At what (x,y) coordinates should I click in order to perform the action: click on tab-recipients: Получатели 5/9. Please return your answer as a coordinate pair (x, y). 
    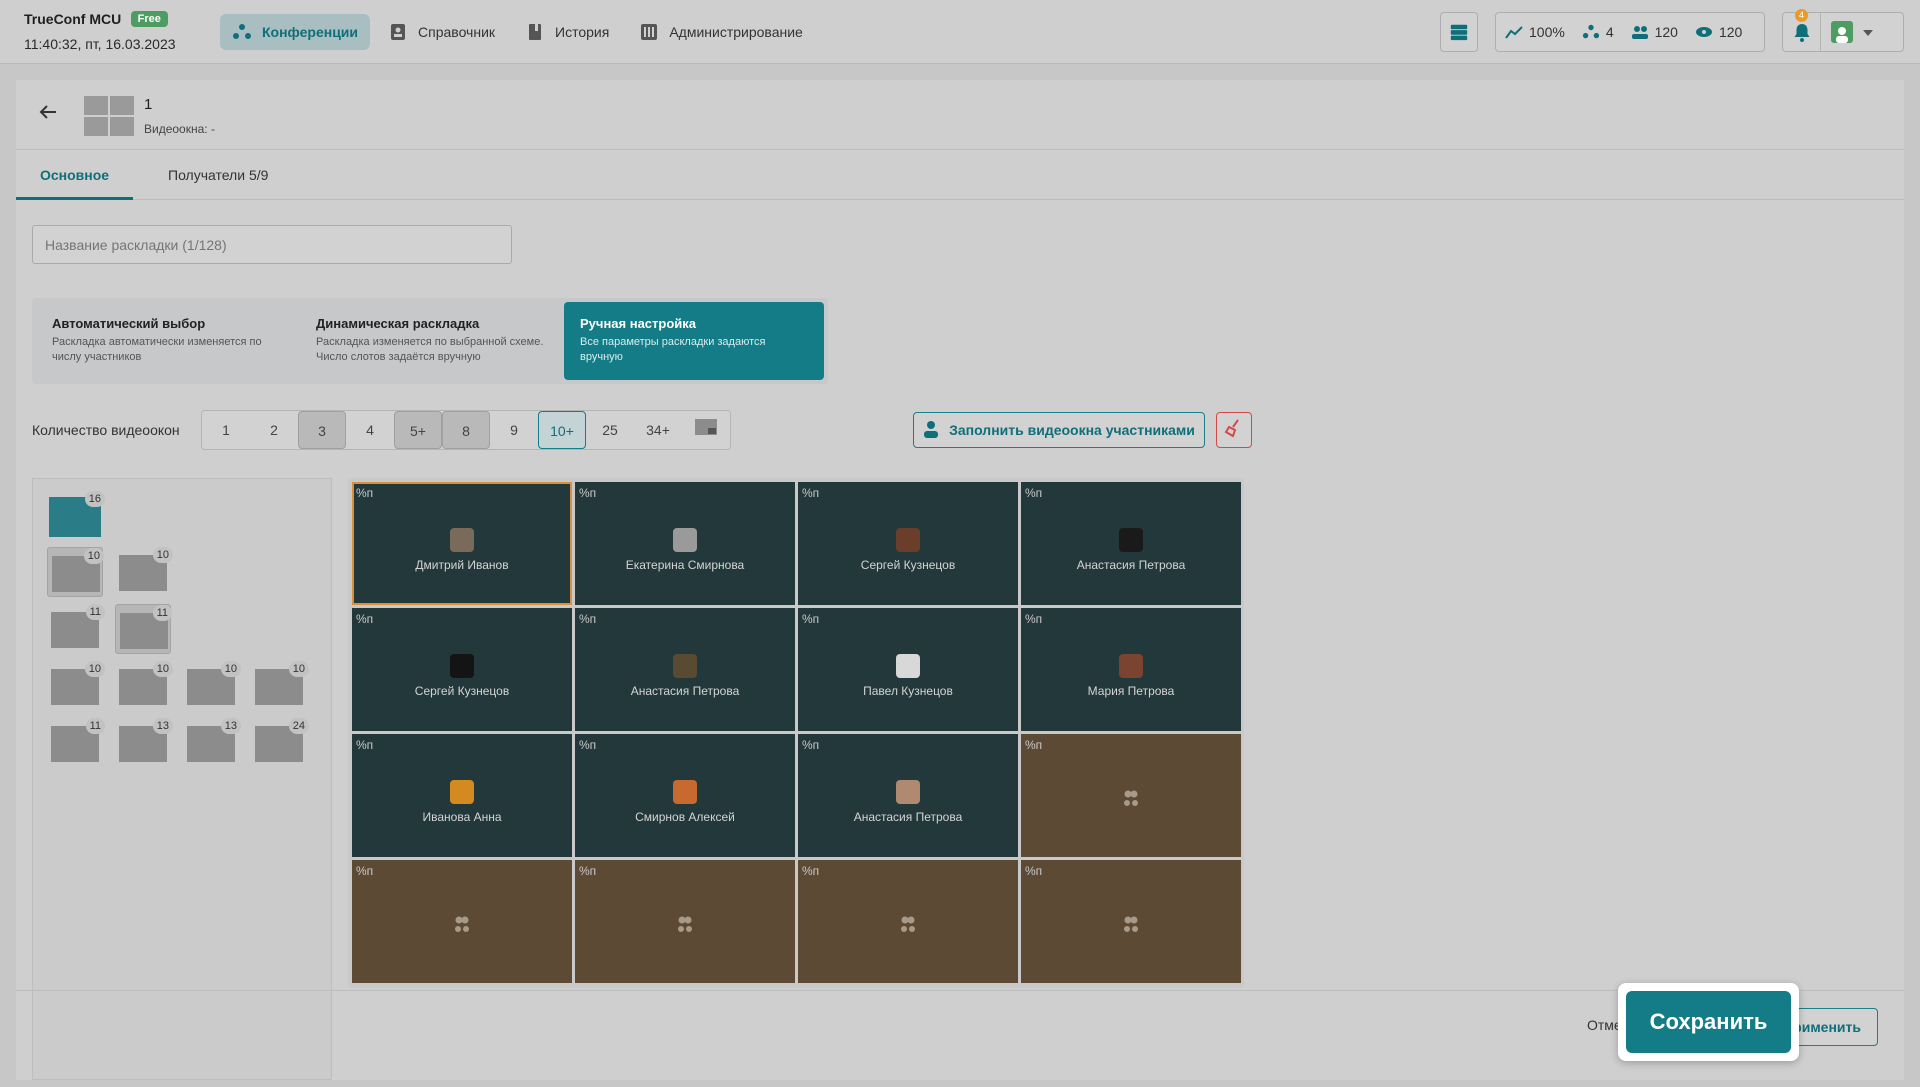
    Looking at the image, I should click on (218, 175).